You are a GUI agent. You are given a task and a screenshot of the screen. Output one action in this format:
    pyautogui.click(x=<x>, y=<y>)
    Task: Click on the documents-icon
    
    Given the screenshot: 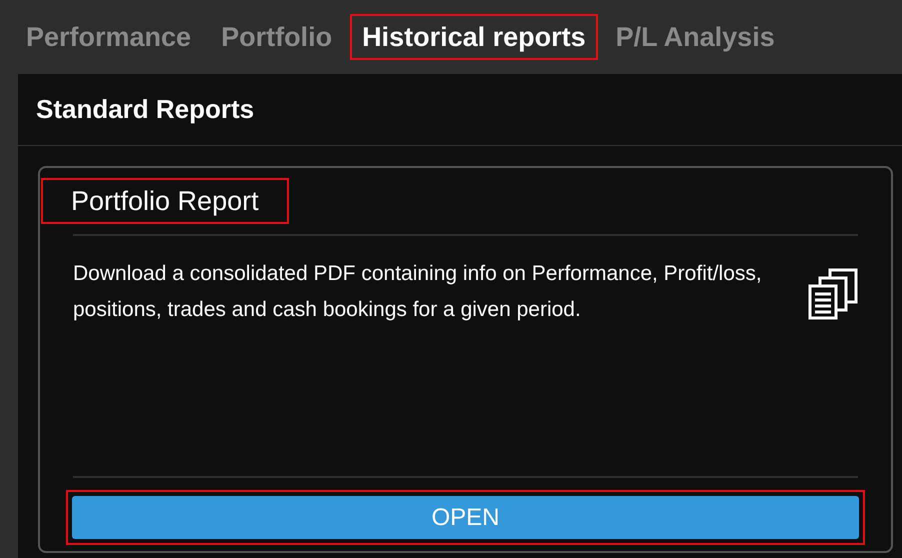 What is the action you would take?
    pyautogui.click(x=833, y=294)
    